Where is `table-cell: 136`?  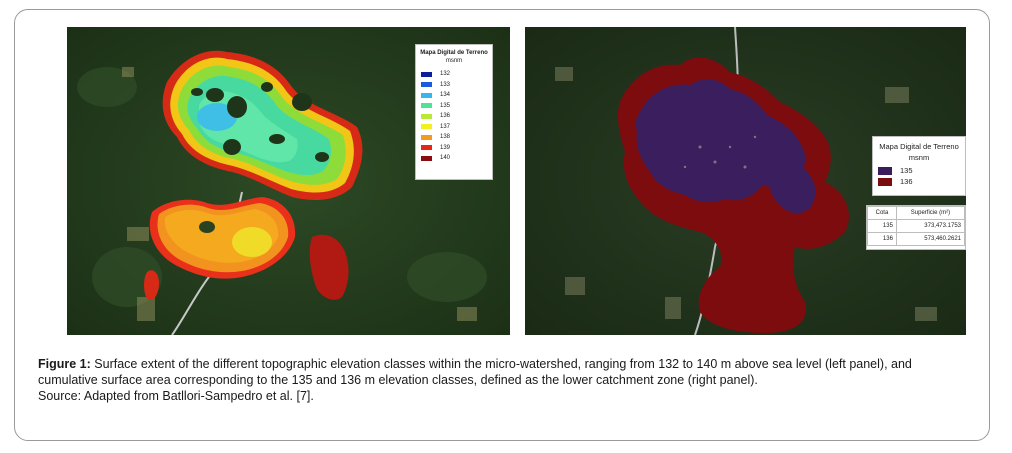
table-cell: 136 is located at coordinates (882, 239).